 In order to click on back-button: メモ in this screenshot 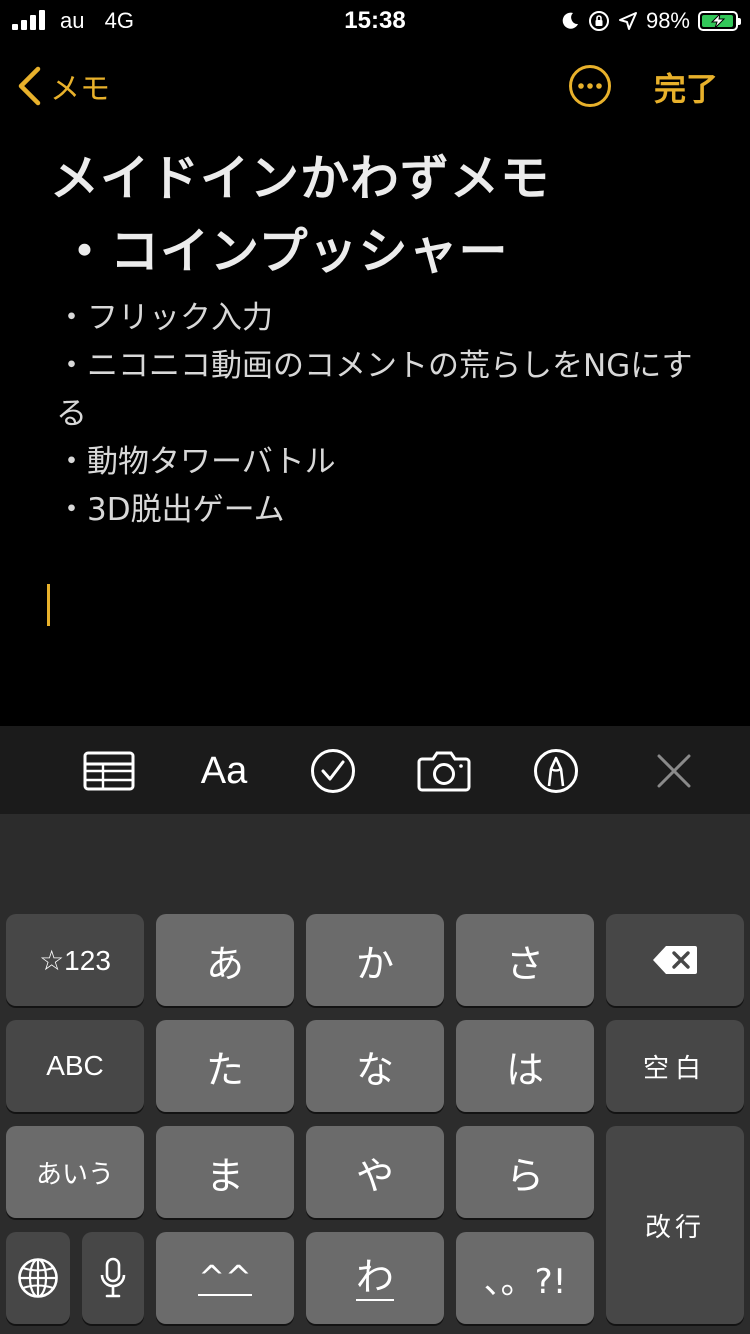, I will do `click(63, 86)`.